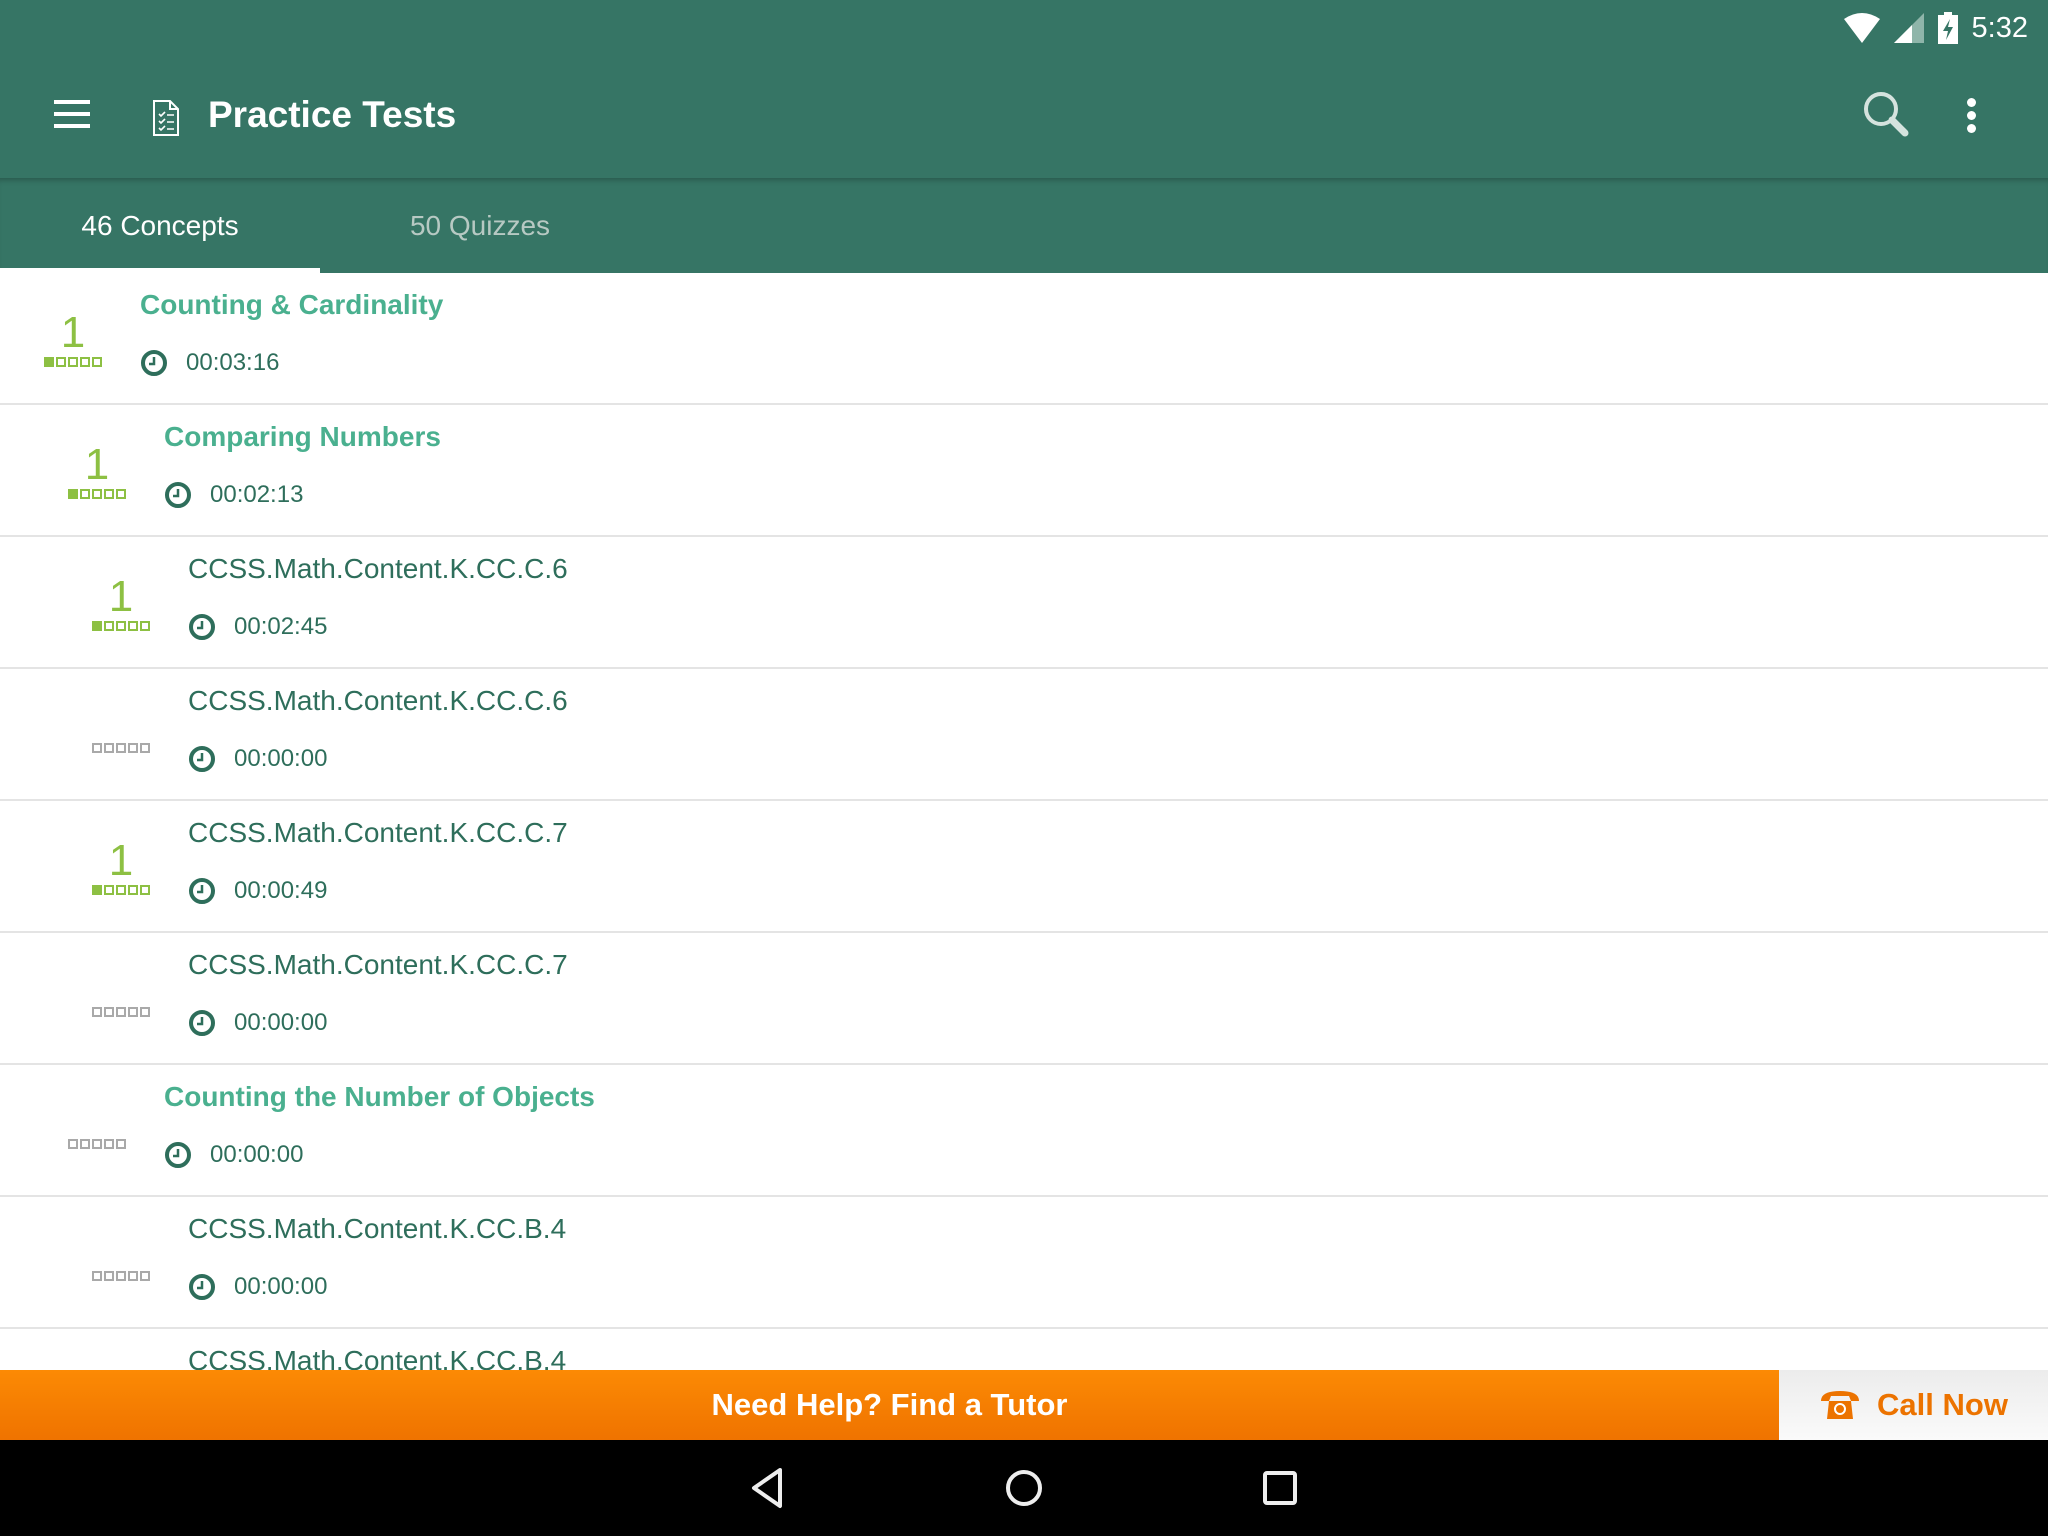 Image resolution: width=2048 pixels, height=1536 pixels. Describe the element at coordinates (73, 117) in the screenshot. I see `menu-button` at that location.